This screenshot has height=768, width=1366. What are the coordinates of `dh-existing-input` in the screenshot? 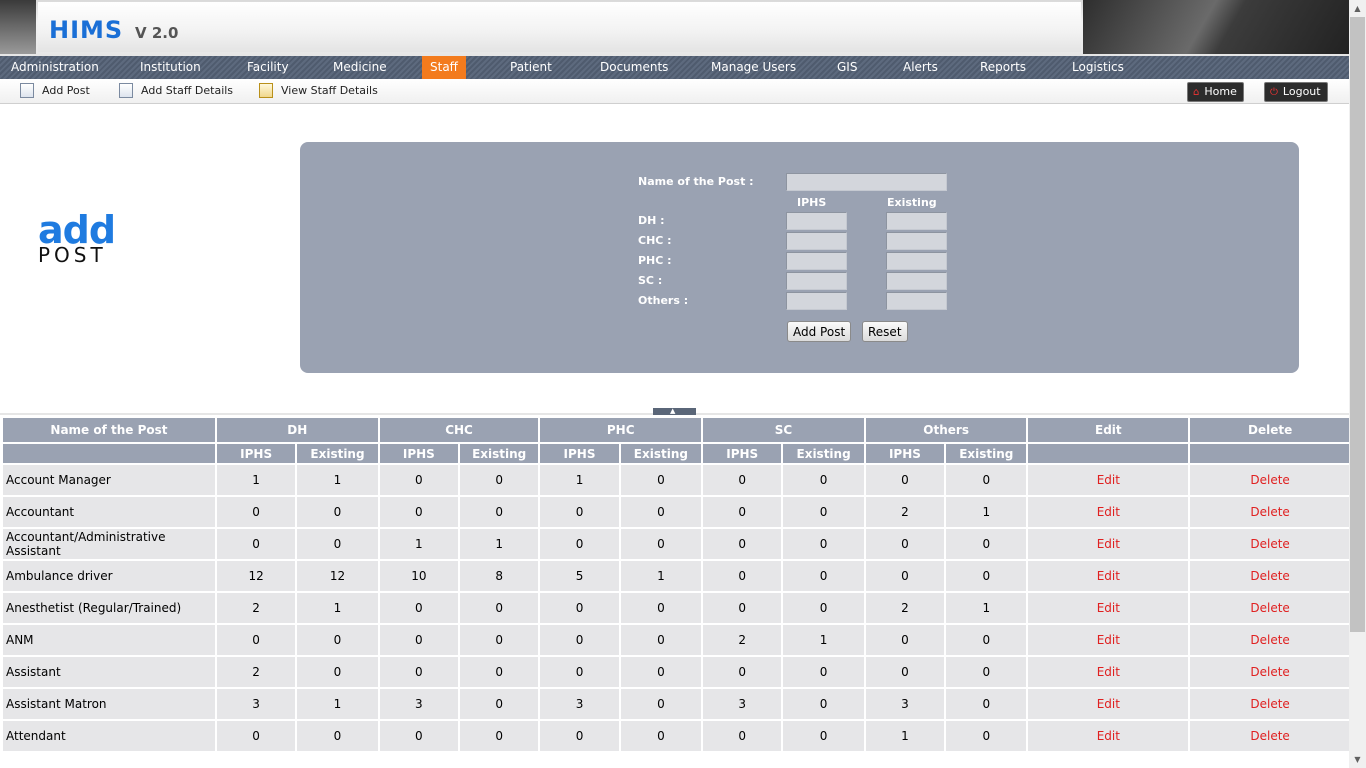 It's located at (916, 221).